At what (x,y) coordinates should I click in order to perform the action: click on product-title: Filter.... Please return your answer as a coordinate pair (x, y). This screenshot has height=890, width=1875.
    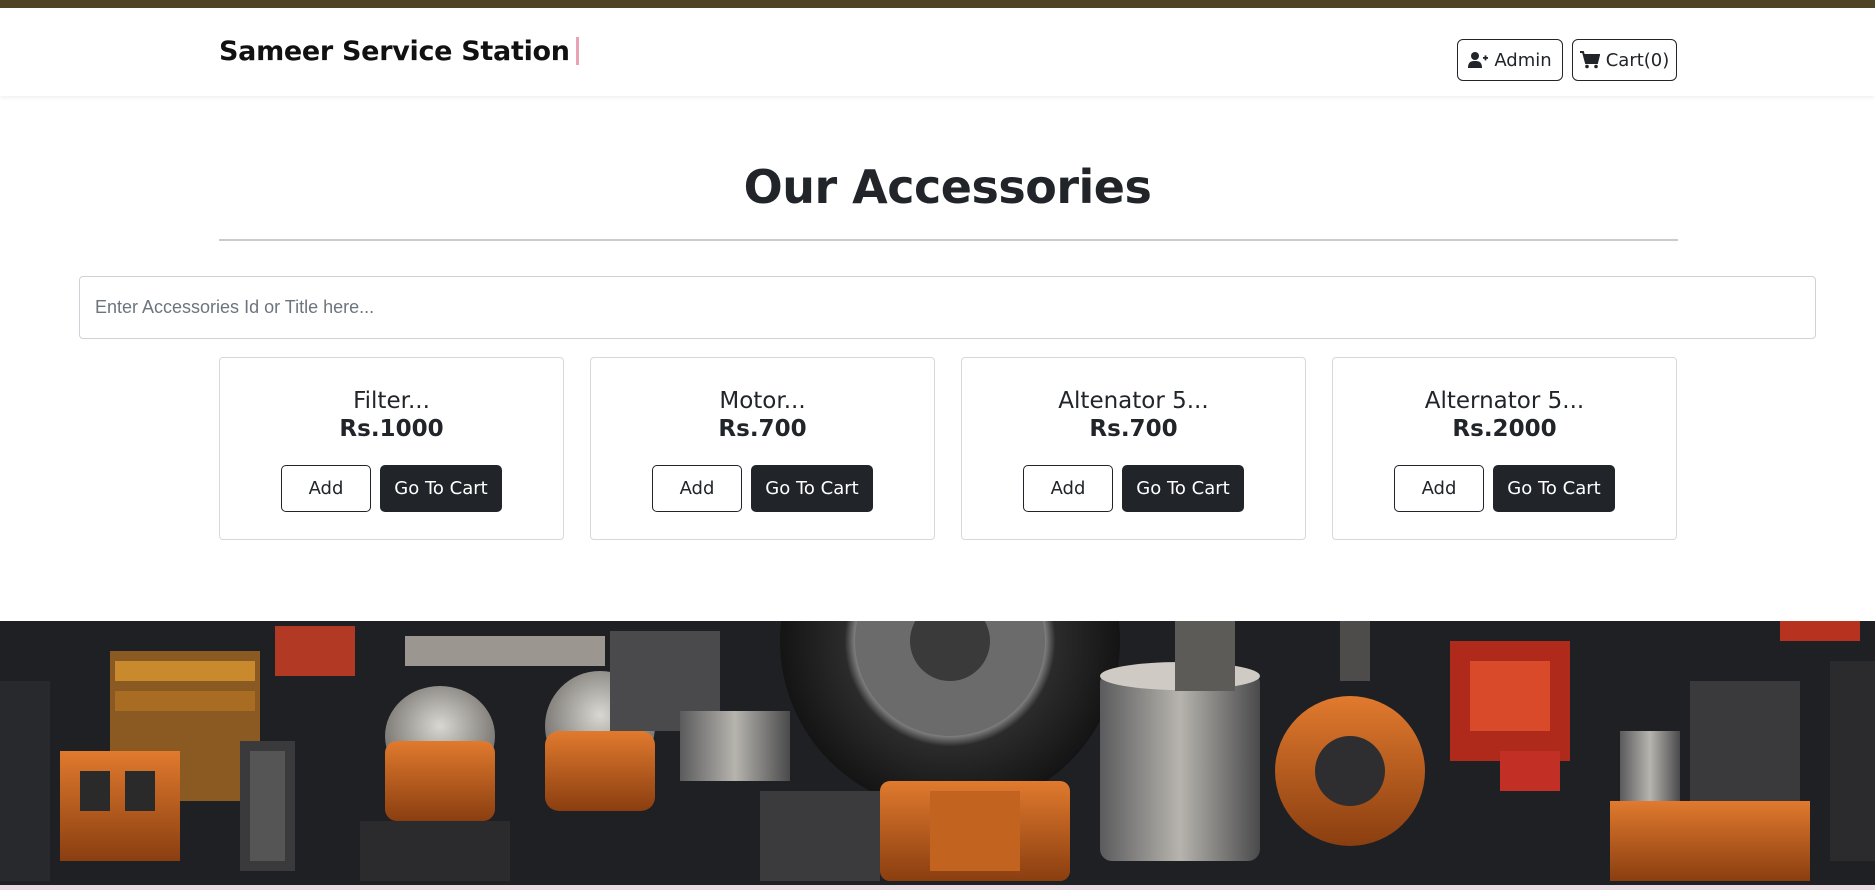
    Looking at the image, I should click on (391, 401).